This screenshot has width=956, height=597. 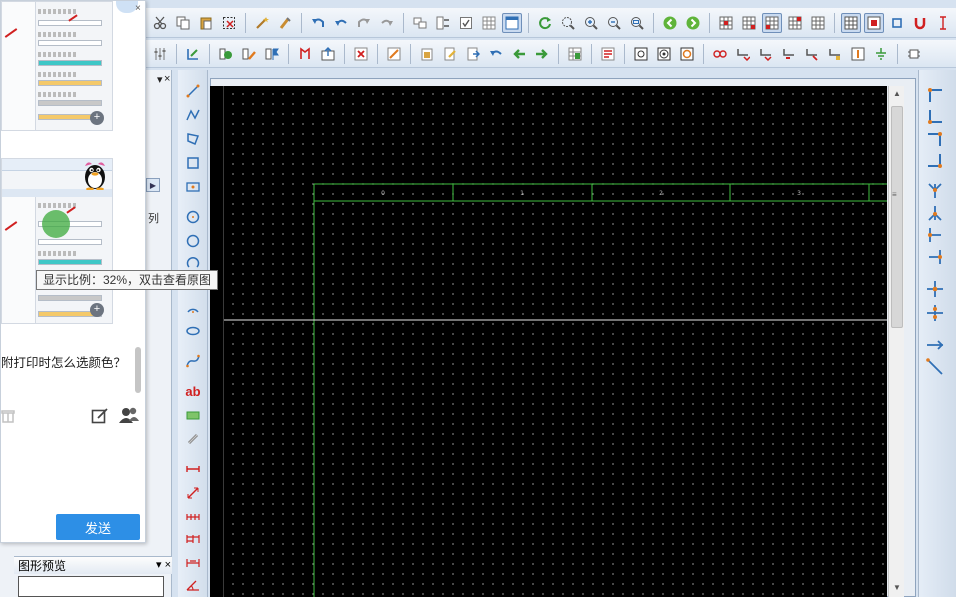 I want to click on ellipse-icon, so click(x=193, y=331).